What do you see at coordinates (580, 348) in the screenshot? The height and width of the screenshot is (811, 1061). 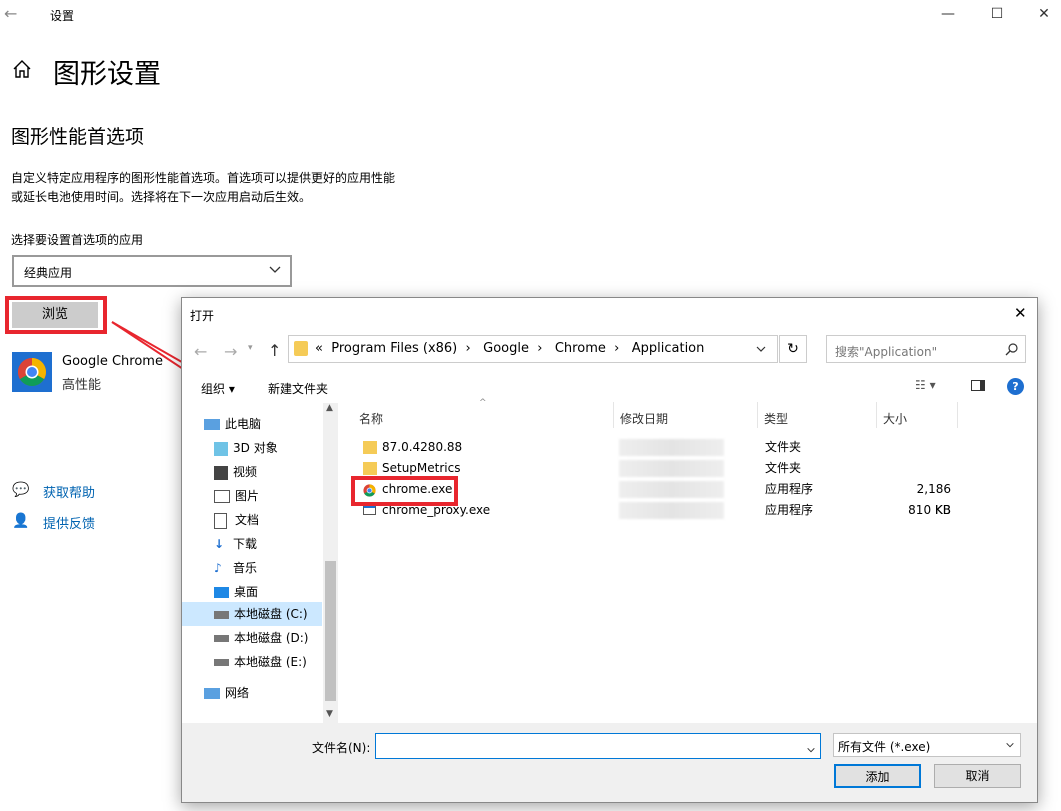 I see `breadcrumb-chrome: Chrome` at bounding box center [580, 348].